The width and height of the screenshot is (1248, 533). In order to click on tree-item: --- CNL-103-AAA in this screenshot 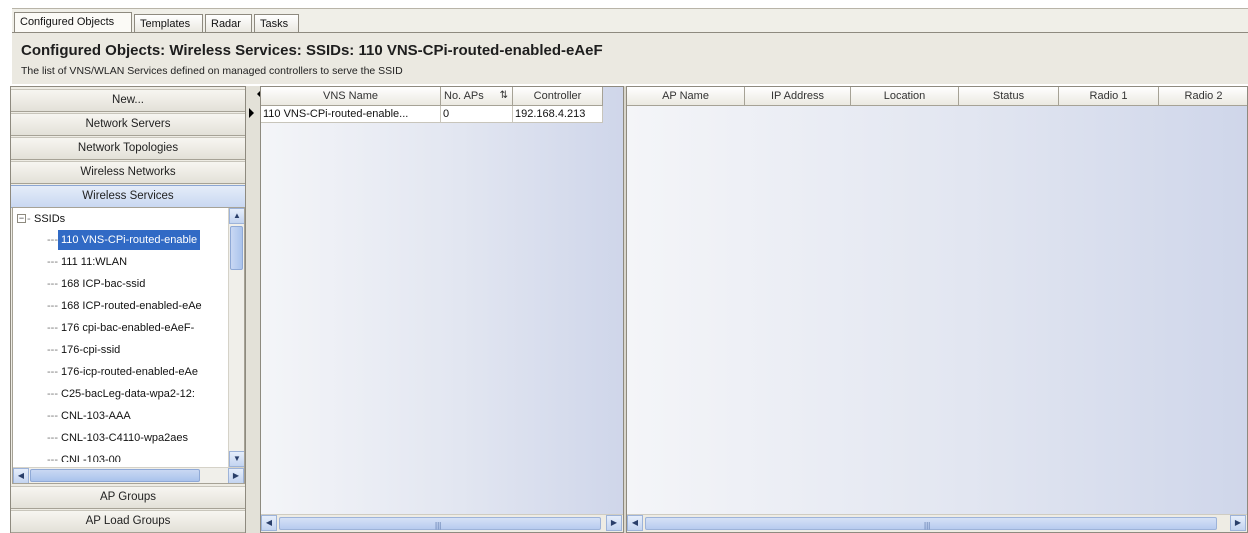, I will do `click(90, 416)`.